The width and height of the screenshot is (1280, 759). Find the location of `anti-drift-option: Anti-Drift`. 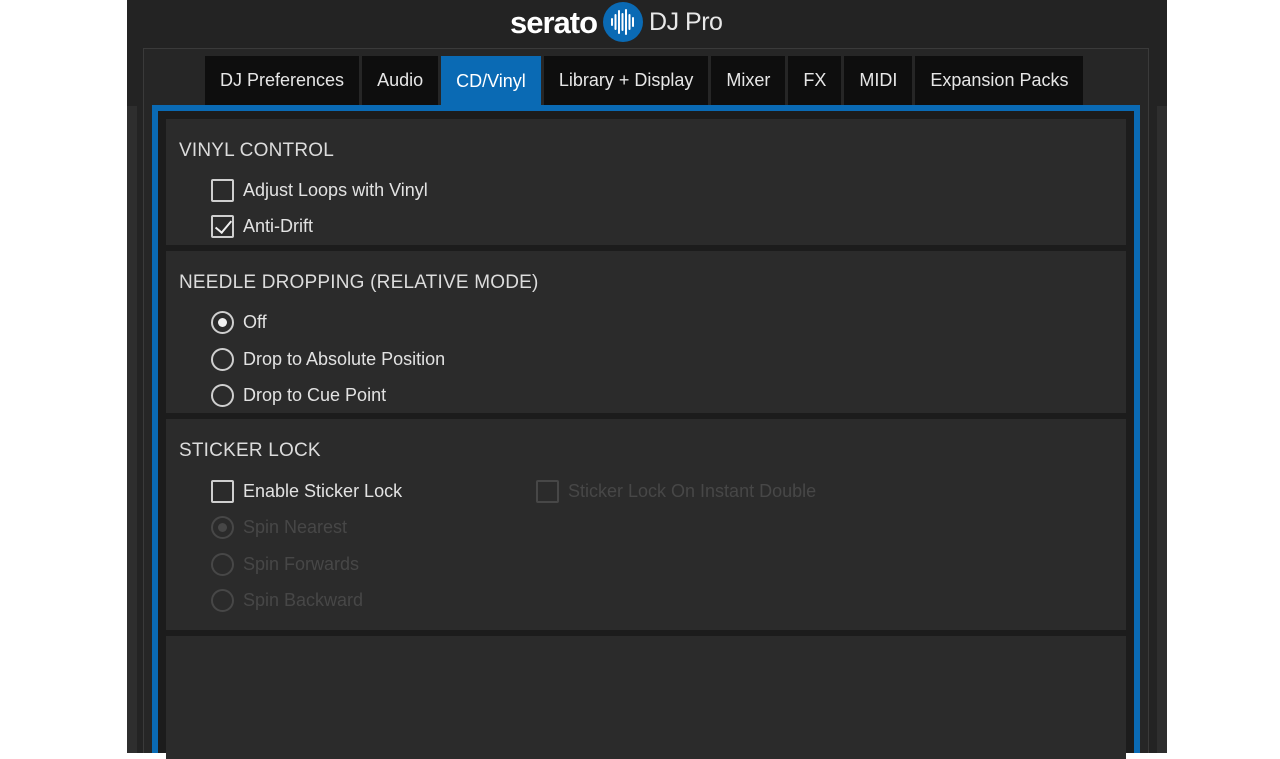

anti-drift-option: Anti-Drift is located at coordinates (262, 226).